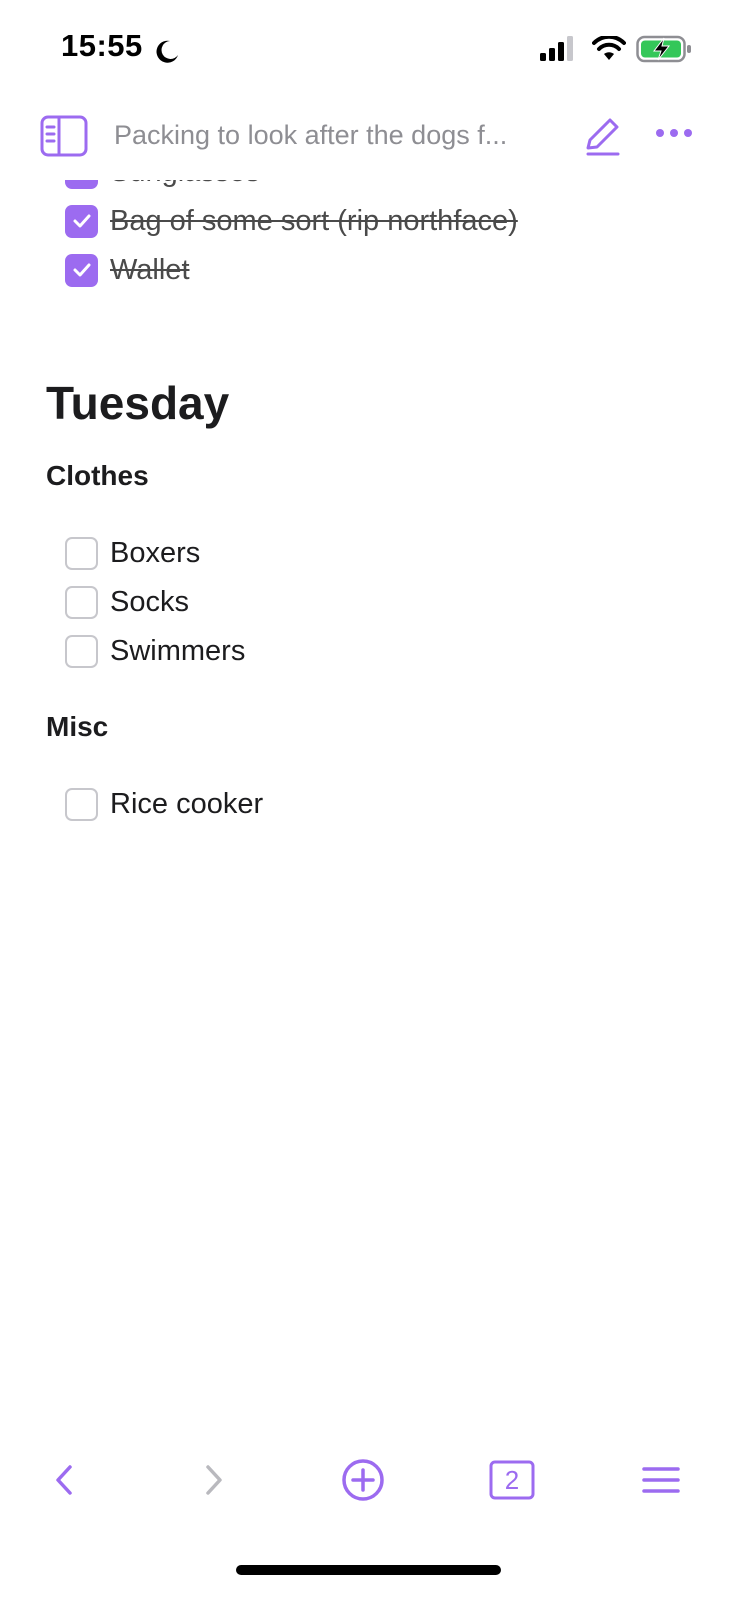  Describe the element at coordinates (178, 650) in the screenshot. I see `checklist-item-label: Swimmers` at that location.